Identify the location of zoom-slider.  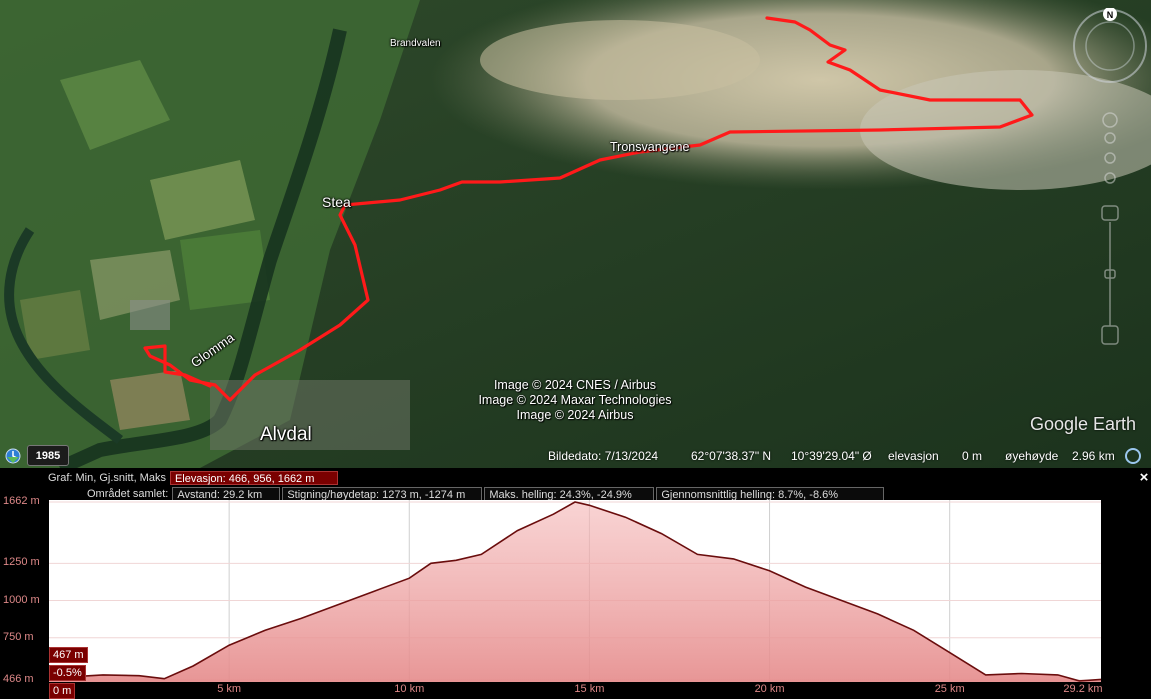
(1110, 275).